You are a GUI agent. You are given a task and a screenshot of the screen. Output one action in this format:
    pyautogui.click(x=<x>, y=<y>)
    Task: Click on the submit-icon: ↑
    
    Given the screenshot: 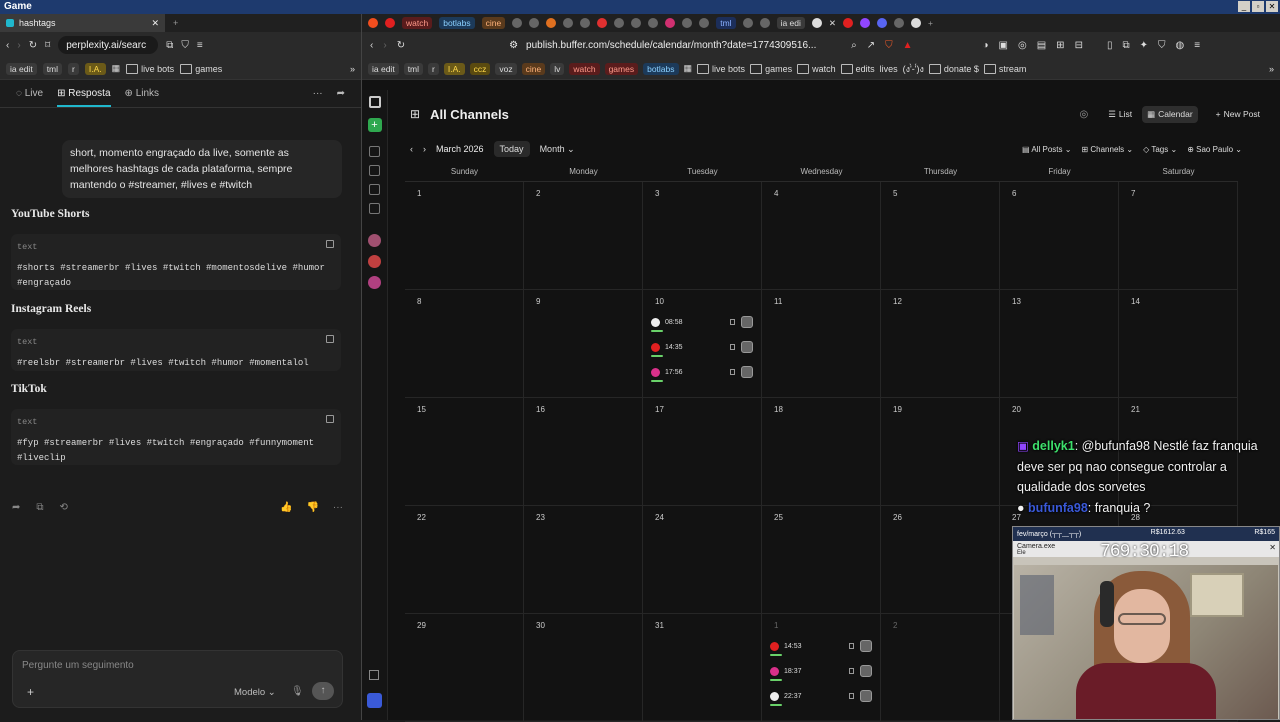 What is the action you would take?
    pyautogui.click(x=323, y=691)
    